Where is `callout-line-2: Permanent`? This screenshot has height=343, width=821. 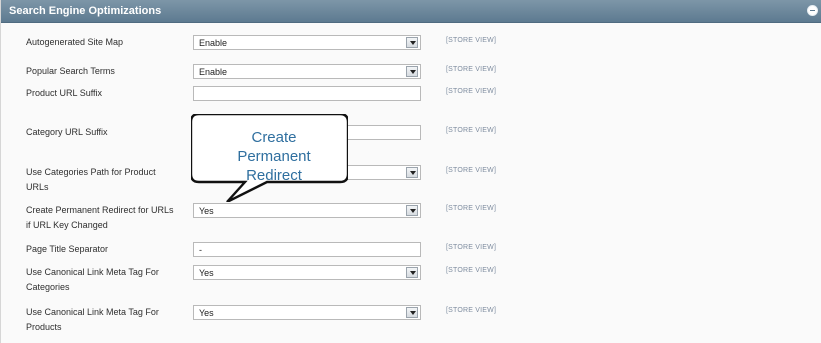
callout-line-2: Permanent is located at coordinates (274, 156).